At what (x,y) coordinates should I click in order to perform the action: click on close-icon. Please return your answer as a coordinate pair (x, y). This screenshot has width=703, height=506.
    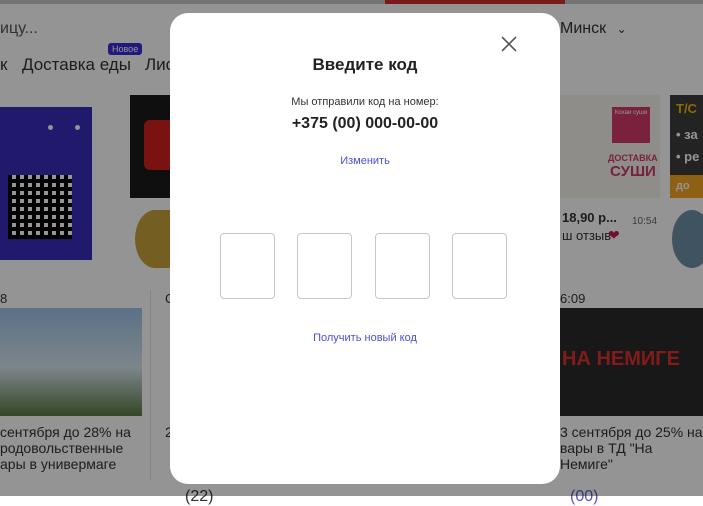
    Looking at the image, I should click on (509, 44).